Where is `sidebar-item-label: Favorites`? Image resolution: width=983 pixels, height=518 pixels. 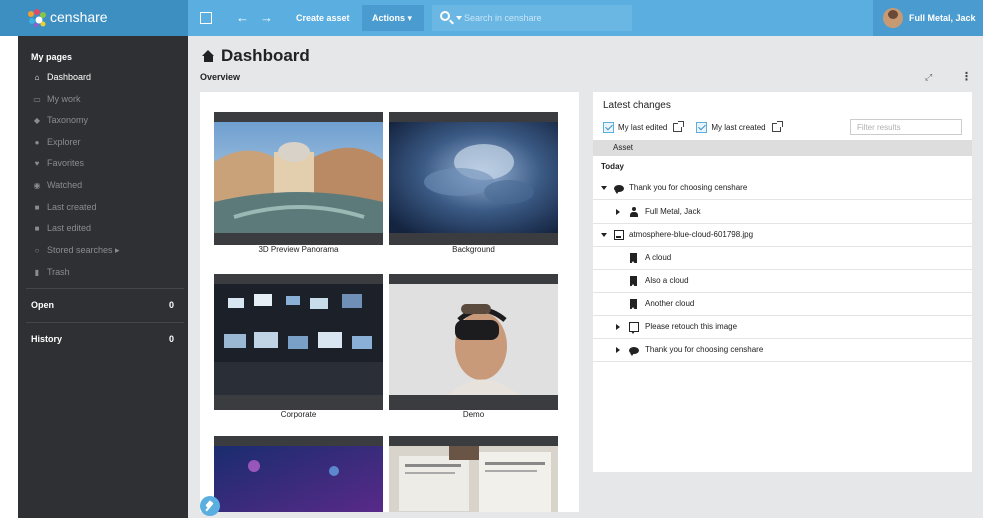 sidebar-item-label: Favorites is located at coordinates (66, 163).